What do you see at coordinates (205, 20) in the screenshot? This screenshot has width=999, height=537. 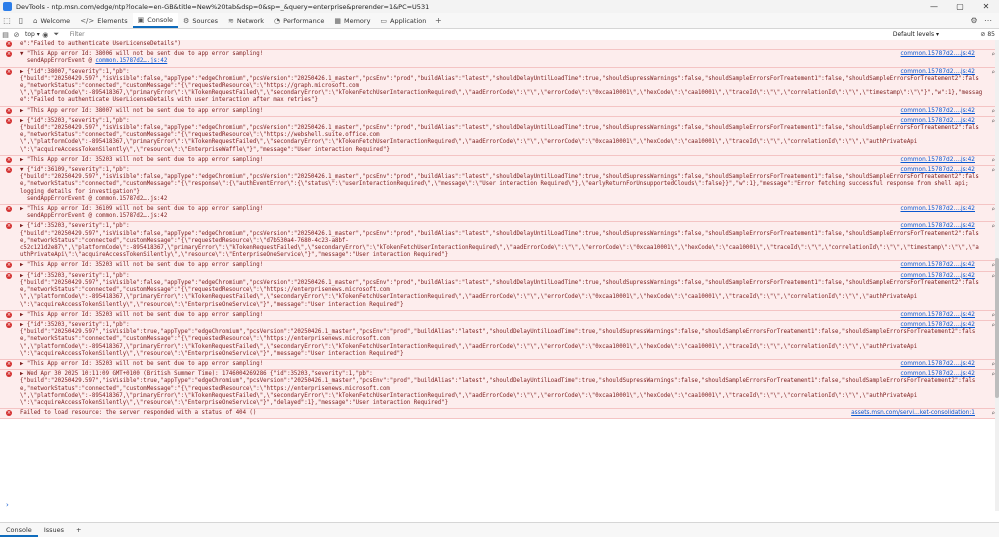 I see `tab-label: Sources` at bounding box center [205, 20].